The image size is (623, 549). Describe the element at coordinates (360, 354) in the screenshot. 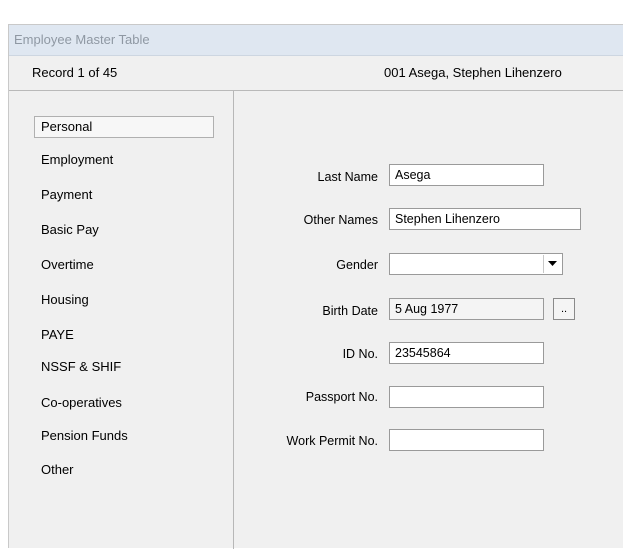

I see `id-no-label: ID No.` at that location.